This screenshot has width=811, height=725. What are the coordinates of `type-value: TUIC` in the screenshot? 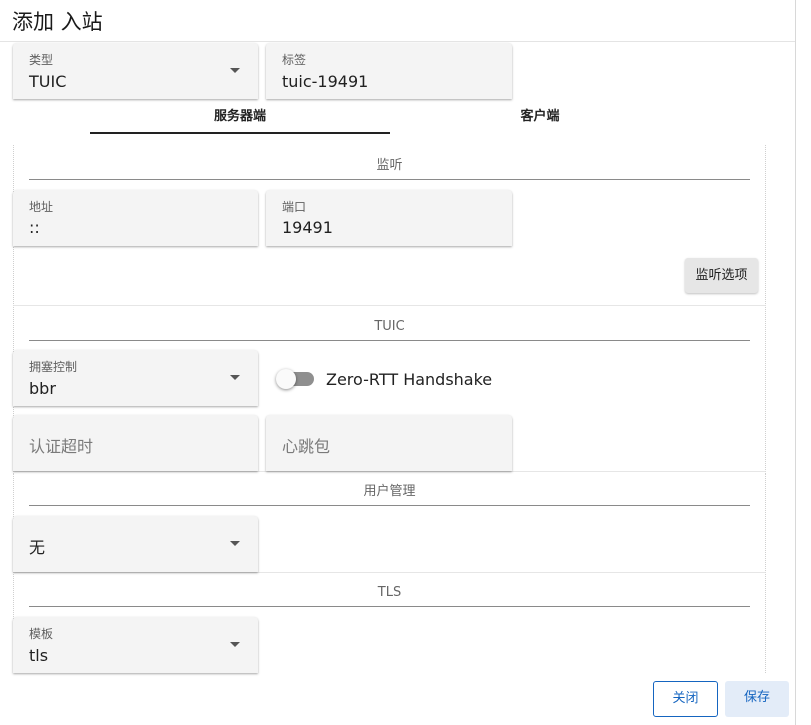 It's located at (48, 81).